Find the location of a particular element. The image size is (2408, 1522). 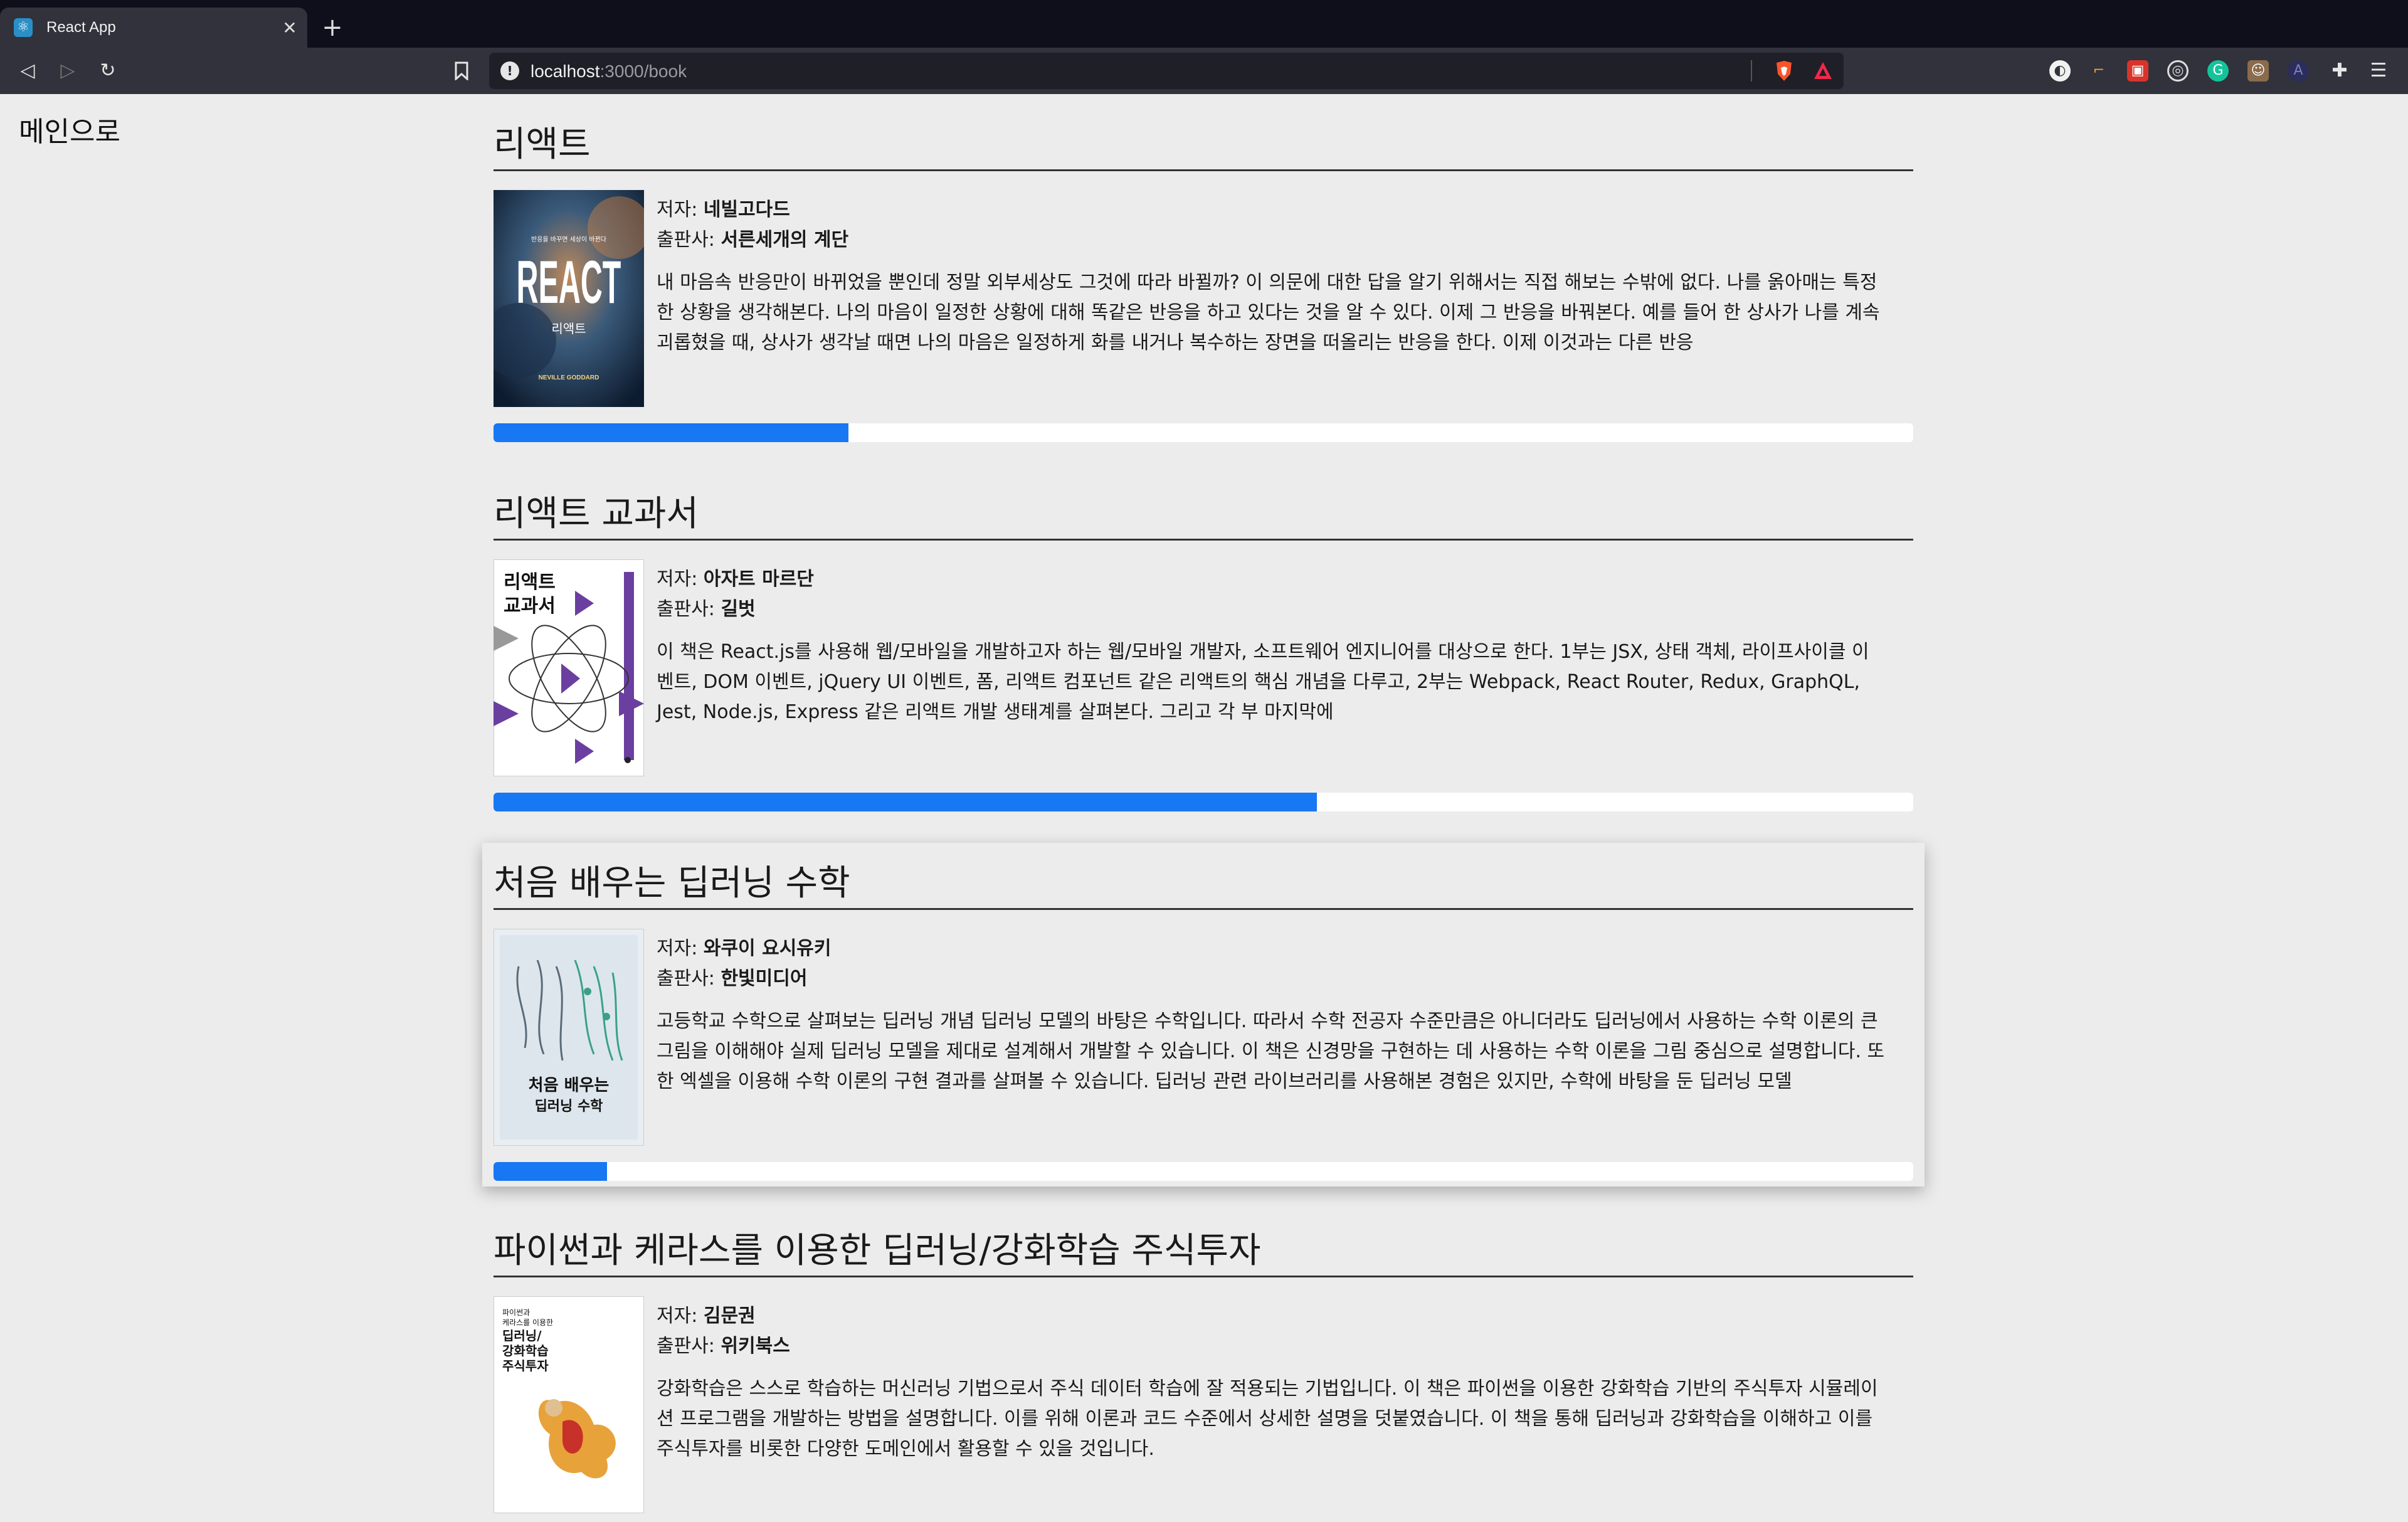

new-tab-button: + is located at coordinates (332, 28).